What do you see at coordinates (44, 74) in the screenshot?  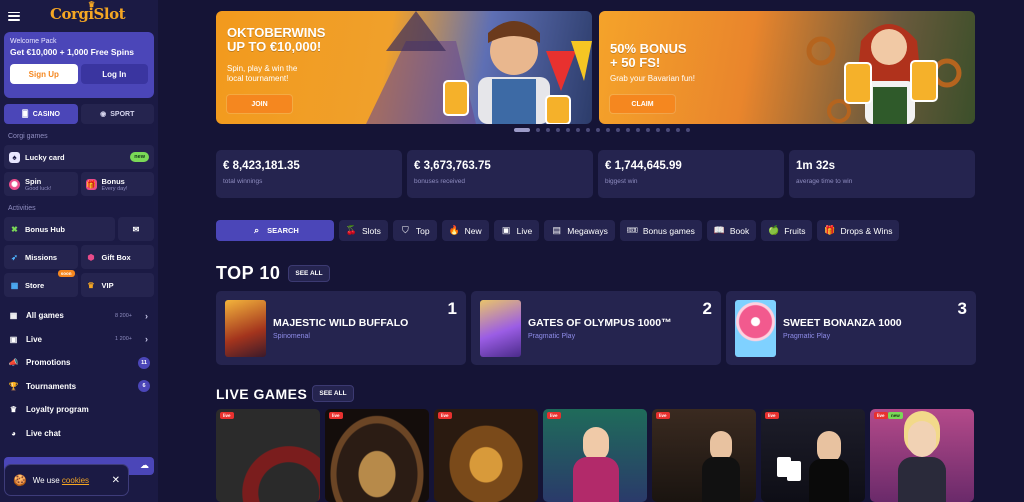 I see `sign-up-button: Sign Up` at bounding box center [44, 74].